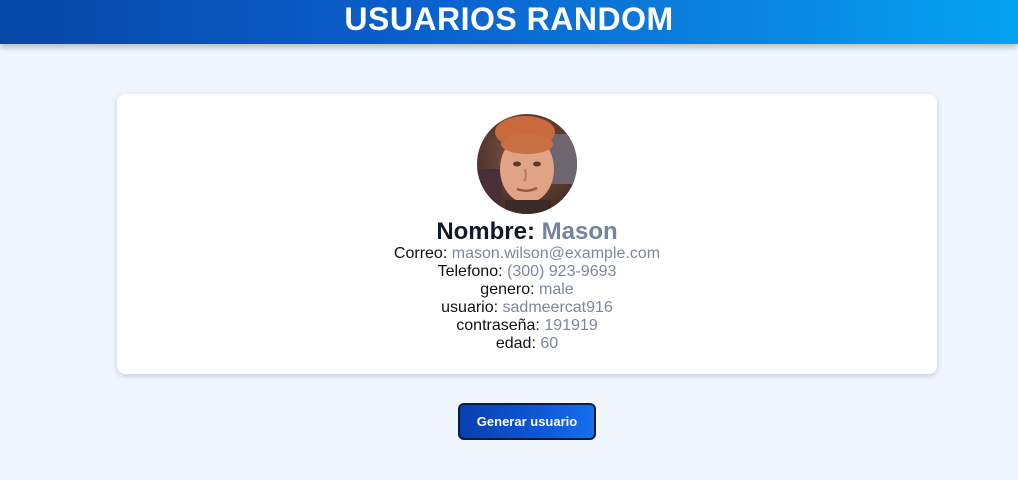 Image resolution: width=1018 pixels, height=480 pixels. Describe the element at coordinates (470, 307) in the screenshot. I see `detail-label: usuario:` at that location.